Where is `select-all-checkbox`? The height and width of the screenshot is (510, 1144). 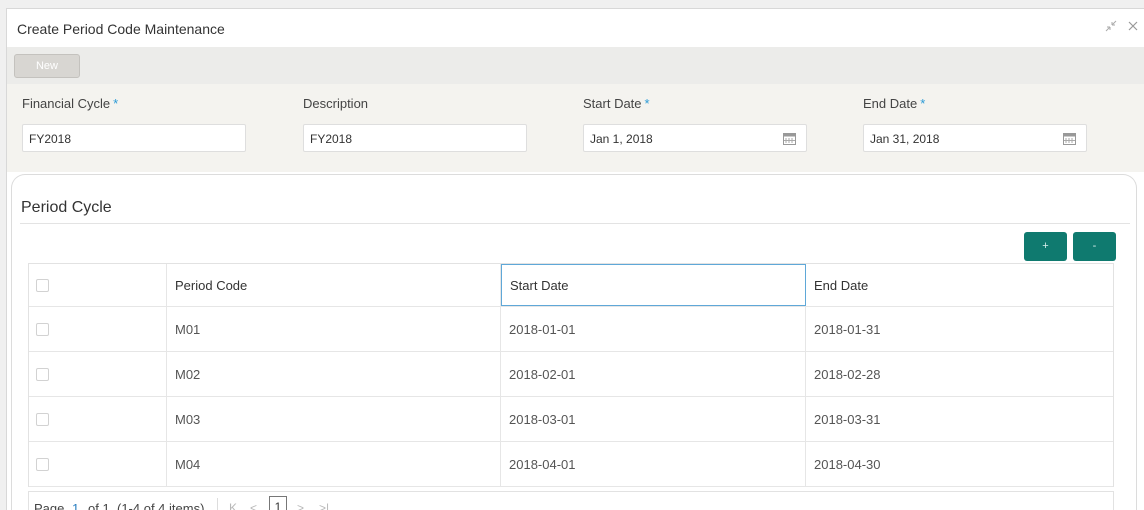 select-all-checkbox is located at coordinates (42, 285).